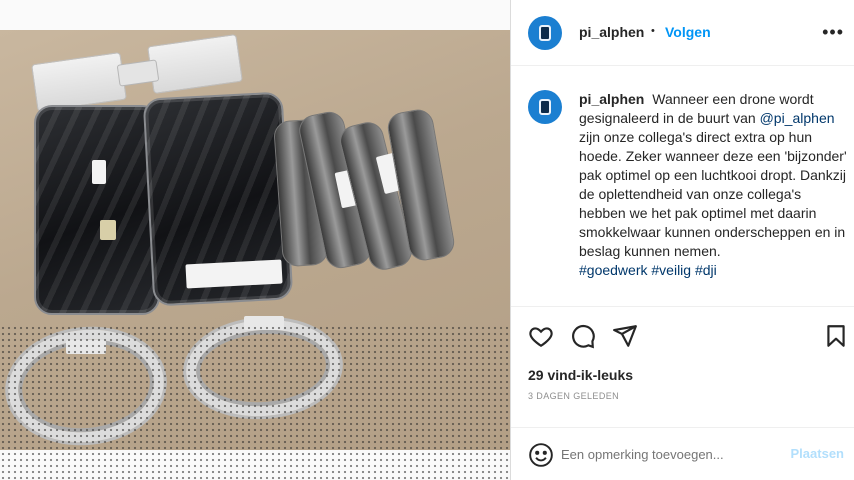  I want to click on charger-left, so click(79, 82).